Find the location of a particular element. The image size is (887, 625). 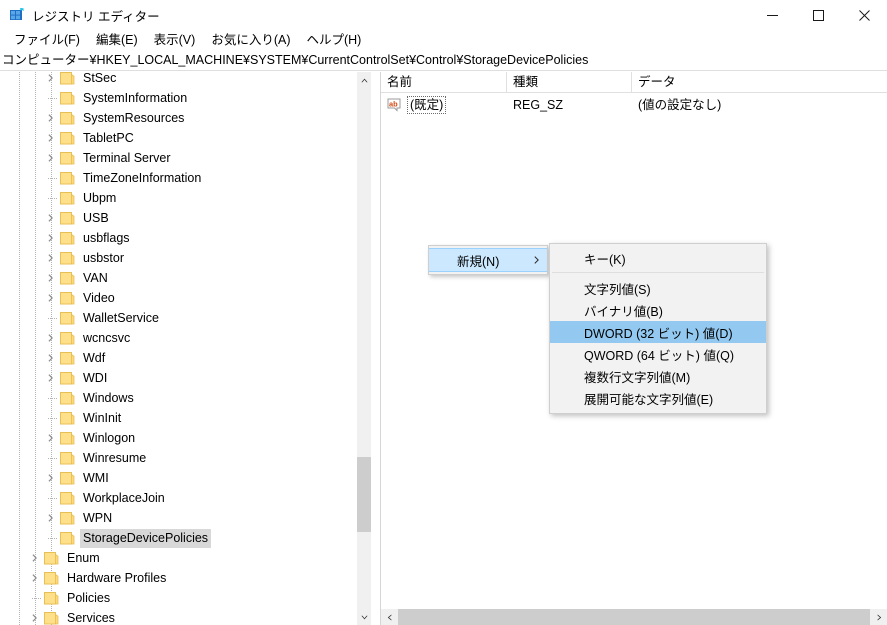

tree-item-storagedevicepolicies: StorageDevicePolicies is located at coordinates (178, 538).